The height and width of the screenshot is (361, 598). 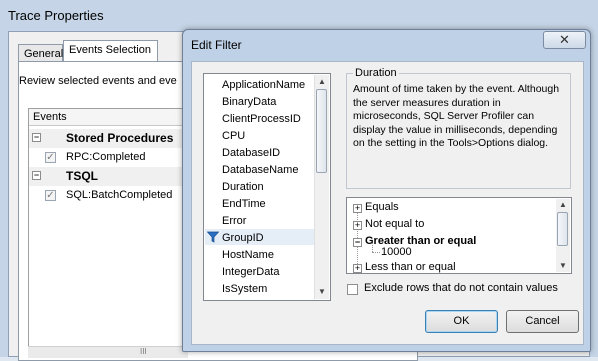 What do you see at coordinates (261, 119) in the screenshot?
I see `column-item: ClientProcessID` at bounding box center [261, 119].